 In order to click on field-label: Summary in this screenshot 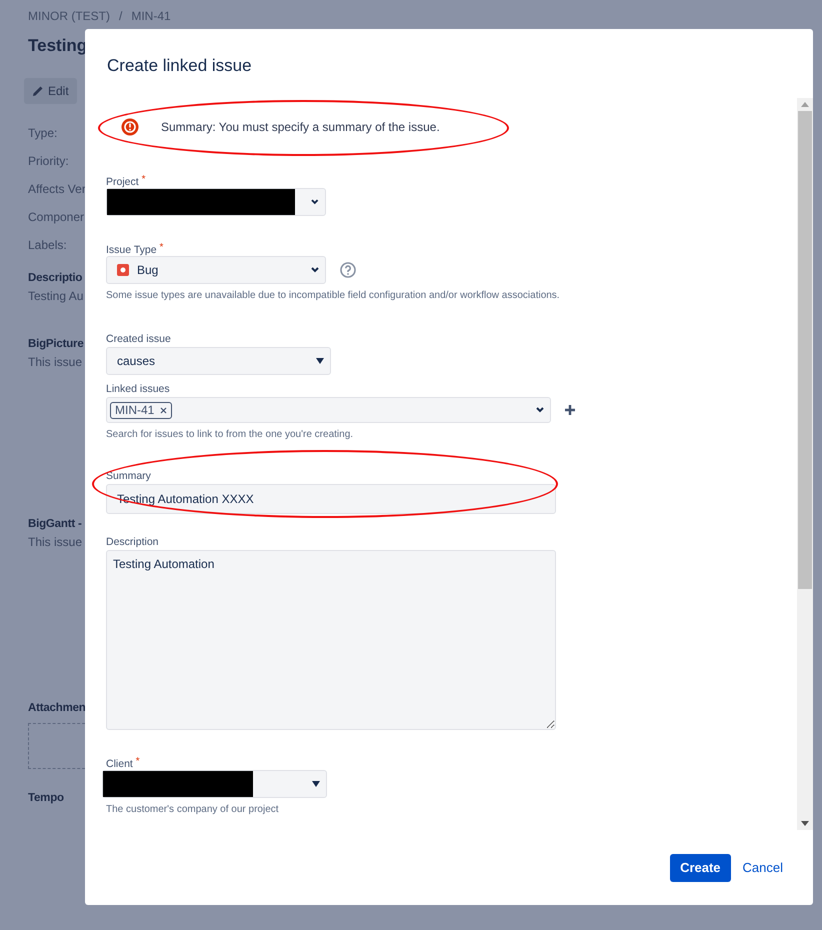, I will do `click(128, 476)`.